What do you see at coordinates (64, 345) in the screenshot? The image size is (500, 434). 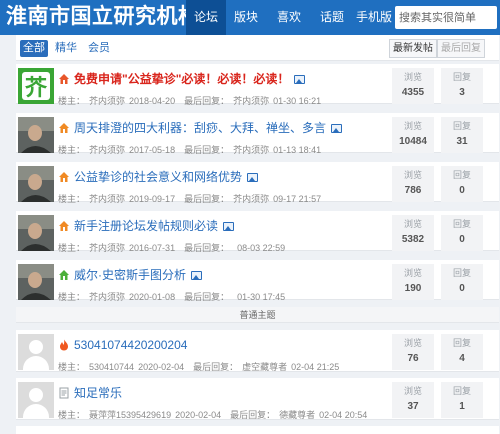 I see `fire-icon` at bounding box center [64, 345].